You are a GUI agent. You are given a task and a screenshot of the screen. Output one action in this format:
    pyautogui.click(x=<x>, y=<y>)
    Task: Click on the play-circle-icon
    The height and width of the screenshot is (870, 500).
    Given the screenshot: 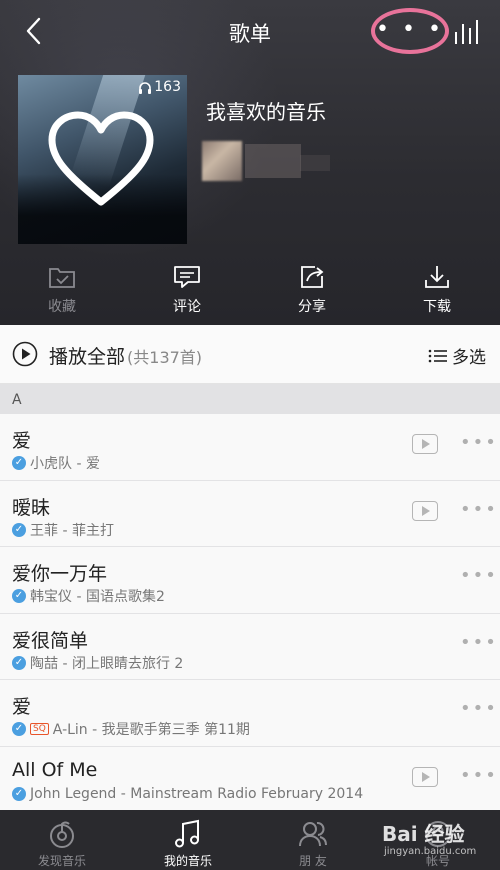 What is the action you would take?
    pyautogui.click(x=25, y=354)
    